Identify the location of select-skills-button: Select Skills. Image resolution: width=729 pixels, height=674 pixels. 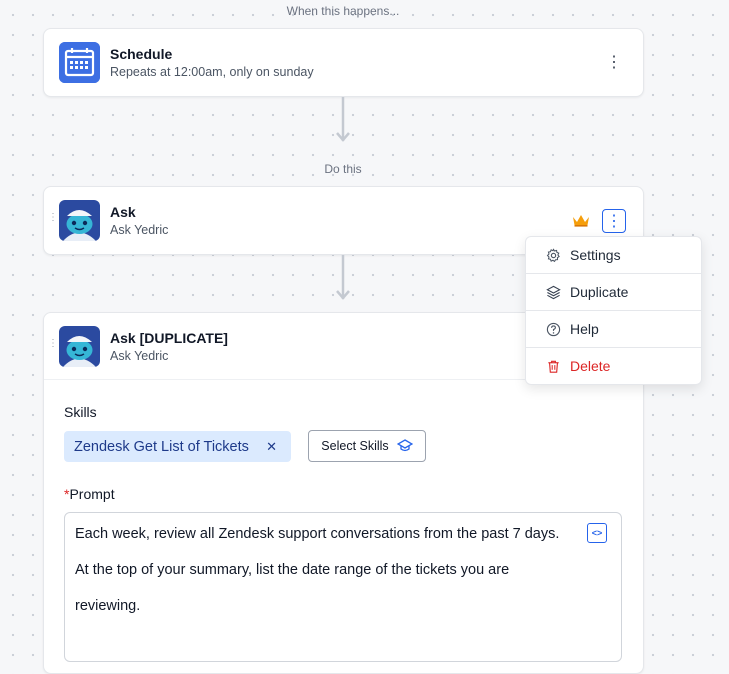
(367, 446).